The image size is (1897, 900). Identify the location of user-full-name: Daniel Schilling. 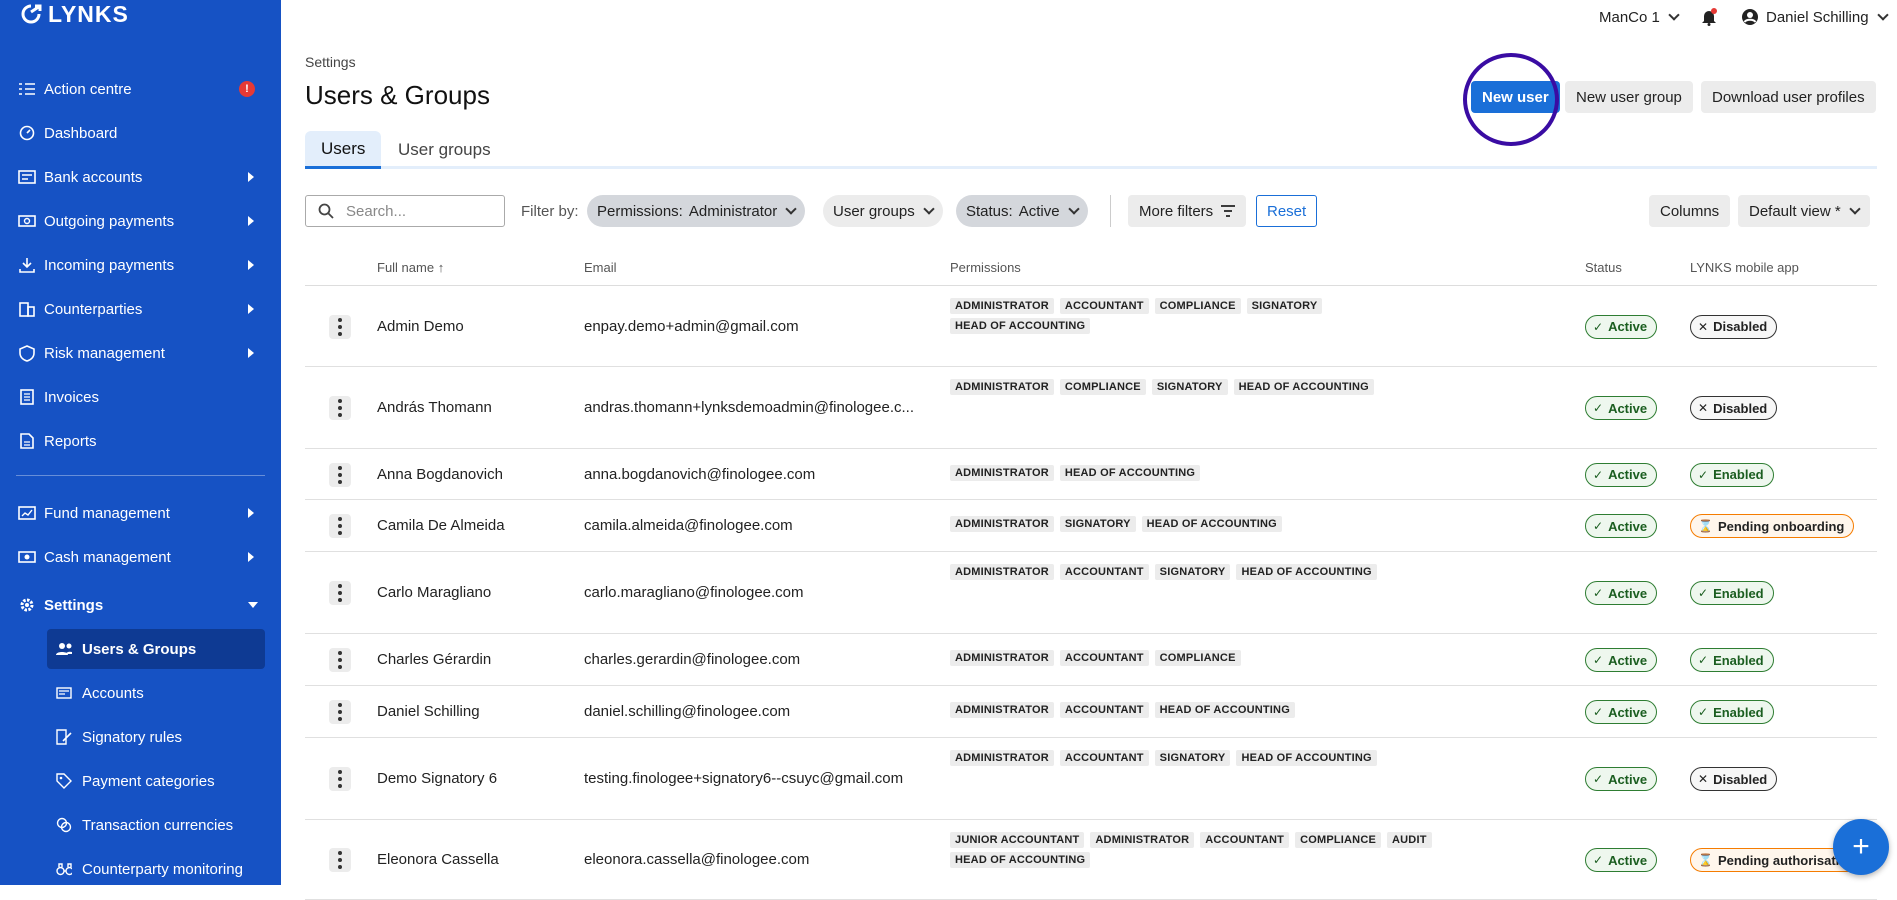
(428, 711).